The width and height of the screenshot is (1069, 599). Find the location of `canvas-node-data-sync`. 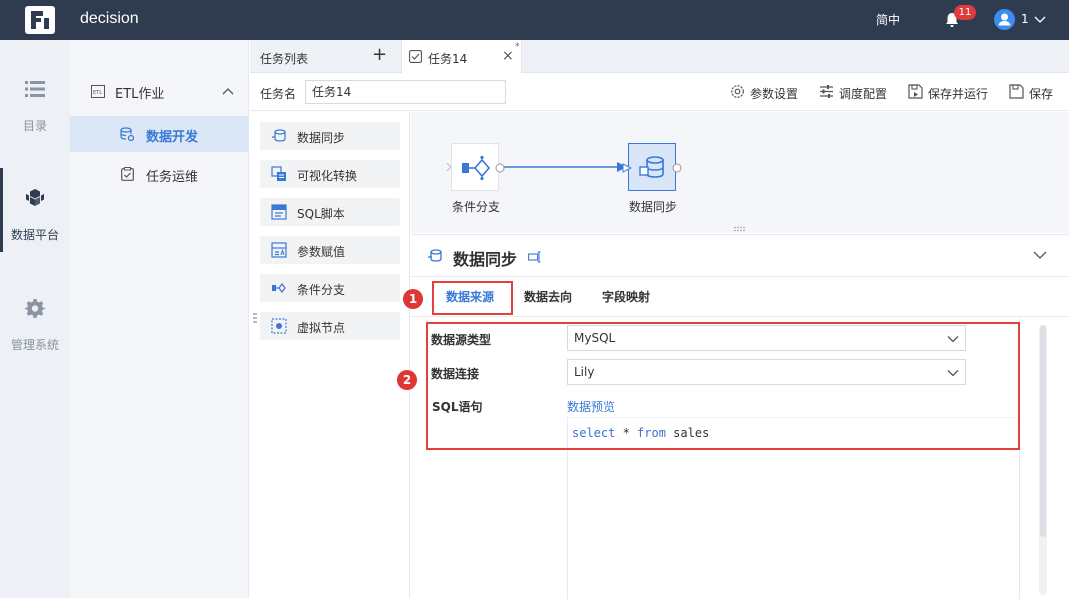

canvas-node-data-sync is located at coordinates (652, 167).